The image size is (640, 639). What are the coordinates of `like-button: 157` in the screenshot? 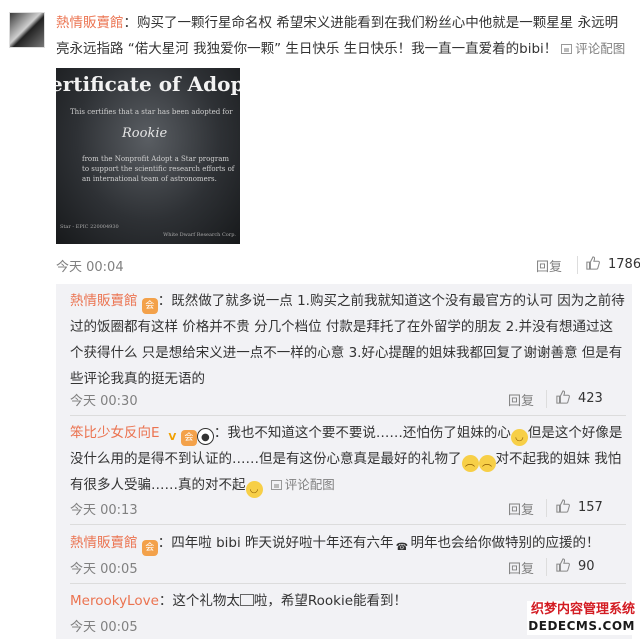 It's located at (579, 507).